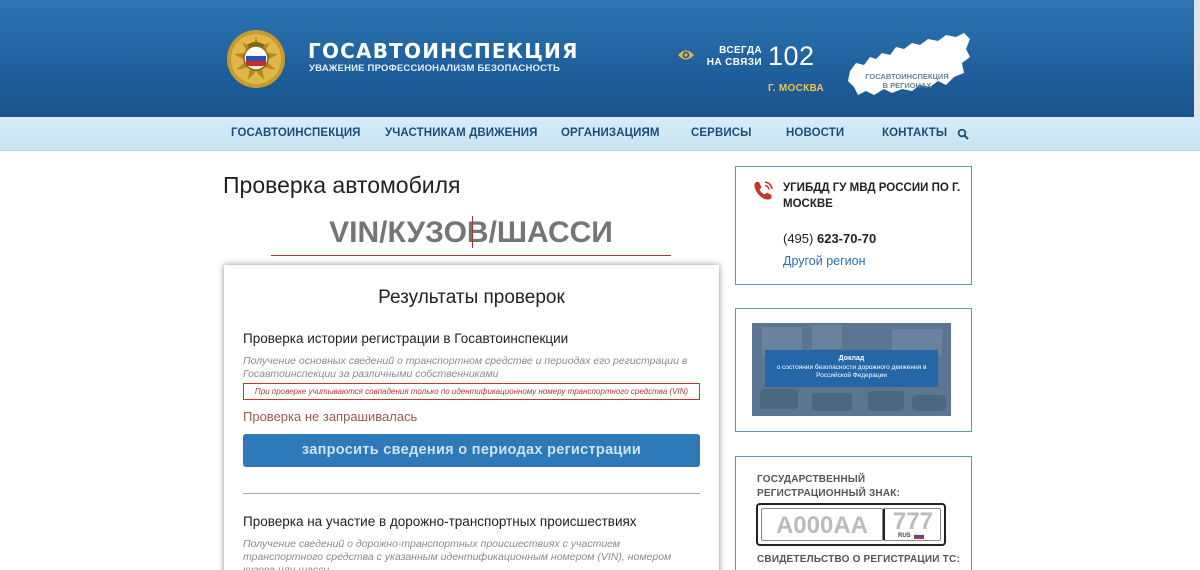 The image size is (1200, 570). Describe the element at coordinates (824, 261) in the screenshot. I see `other-region-link: Другой регион` at that location.